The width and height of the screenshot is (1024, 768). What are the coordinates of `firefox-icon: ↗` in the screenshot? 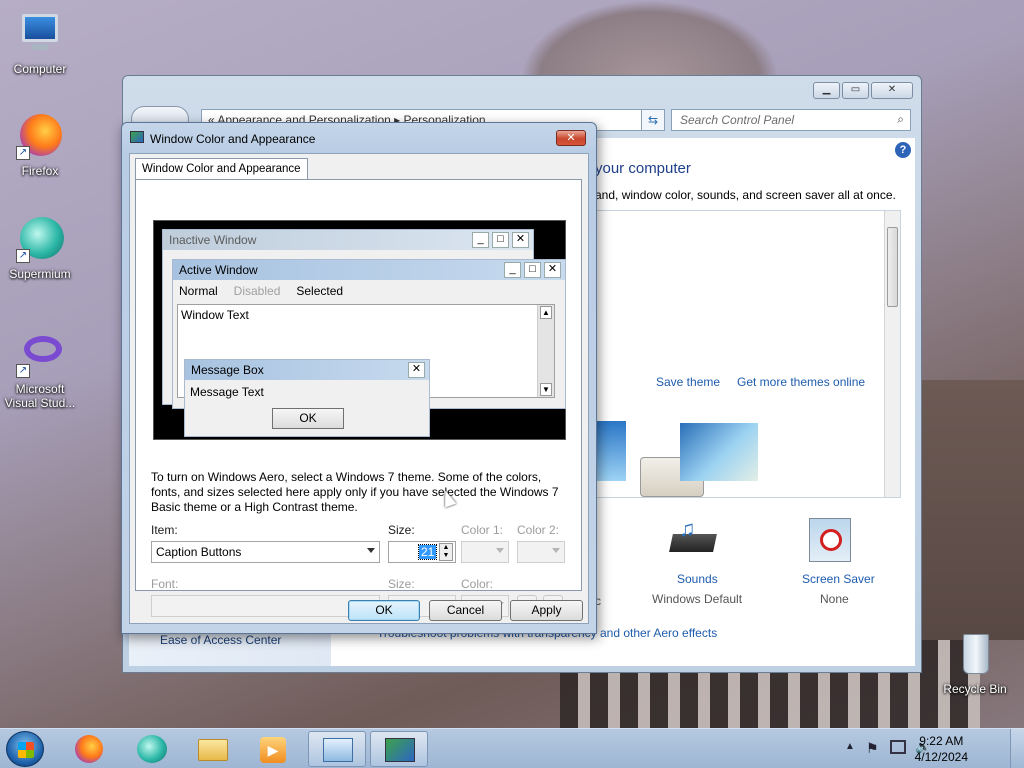 It's located at (40, 136).